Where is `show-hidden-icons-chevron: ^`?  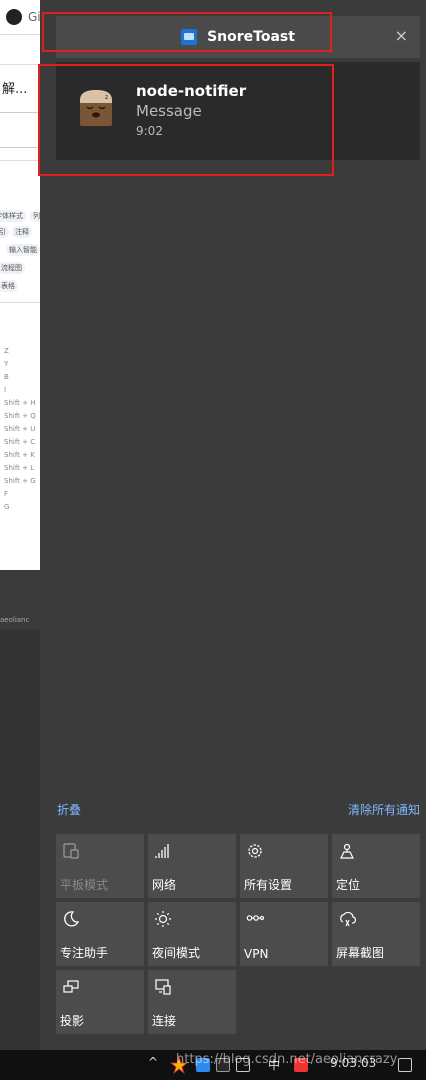 show-hidden-icons-chevron: ^ is located at coordinates (153, 1062).